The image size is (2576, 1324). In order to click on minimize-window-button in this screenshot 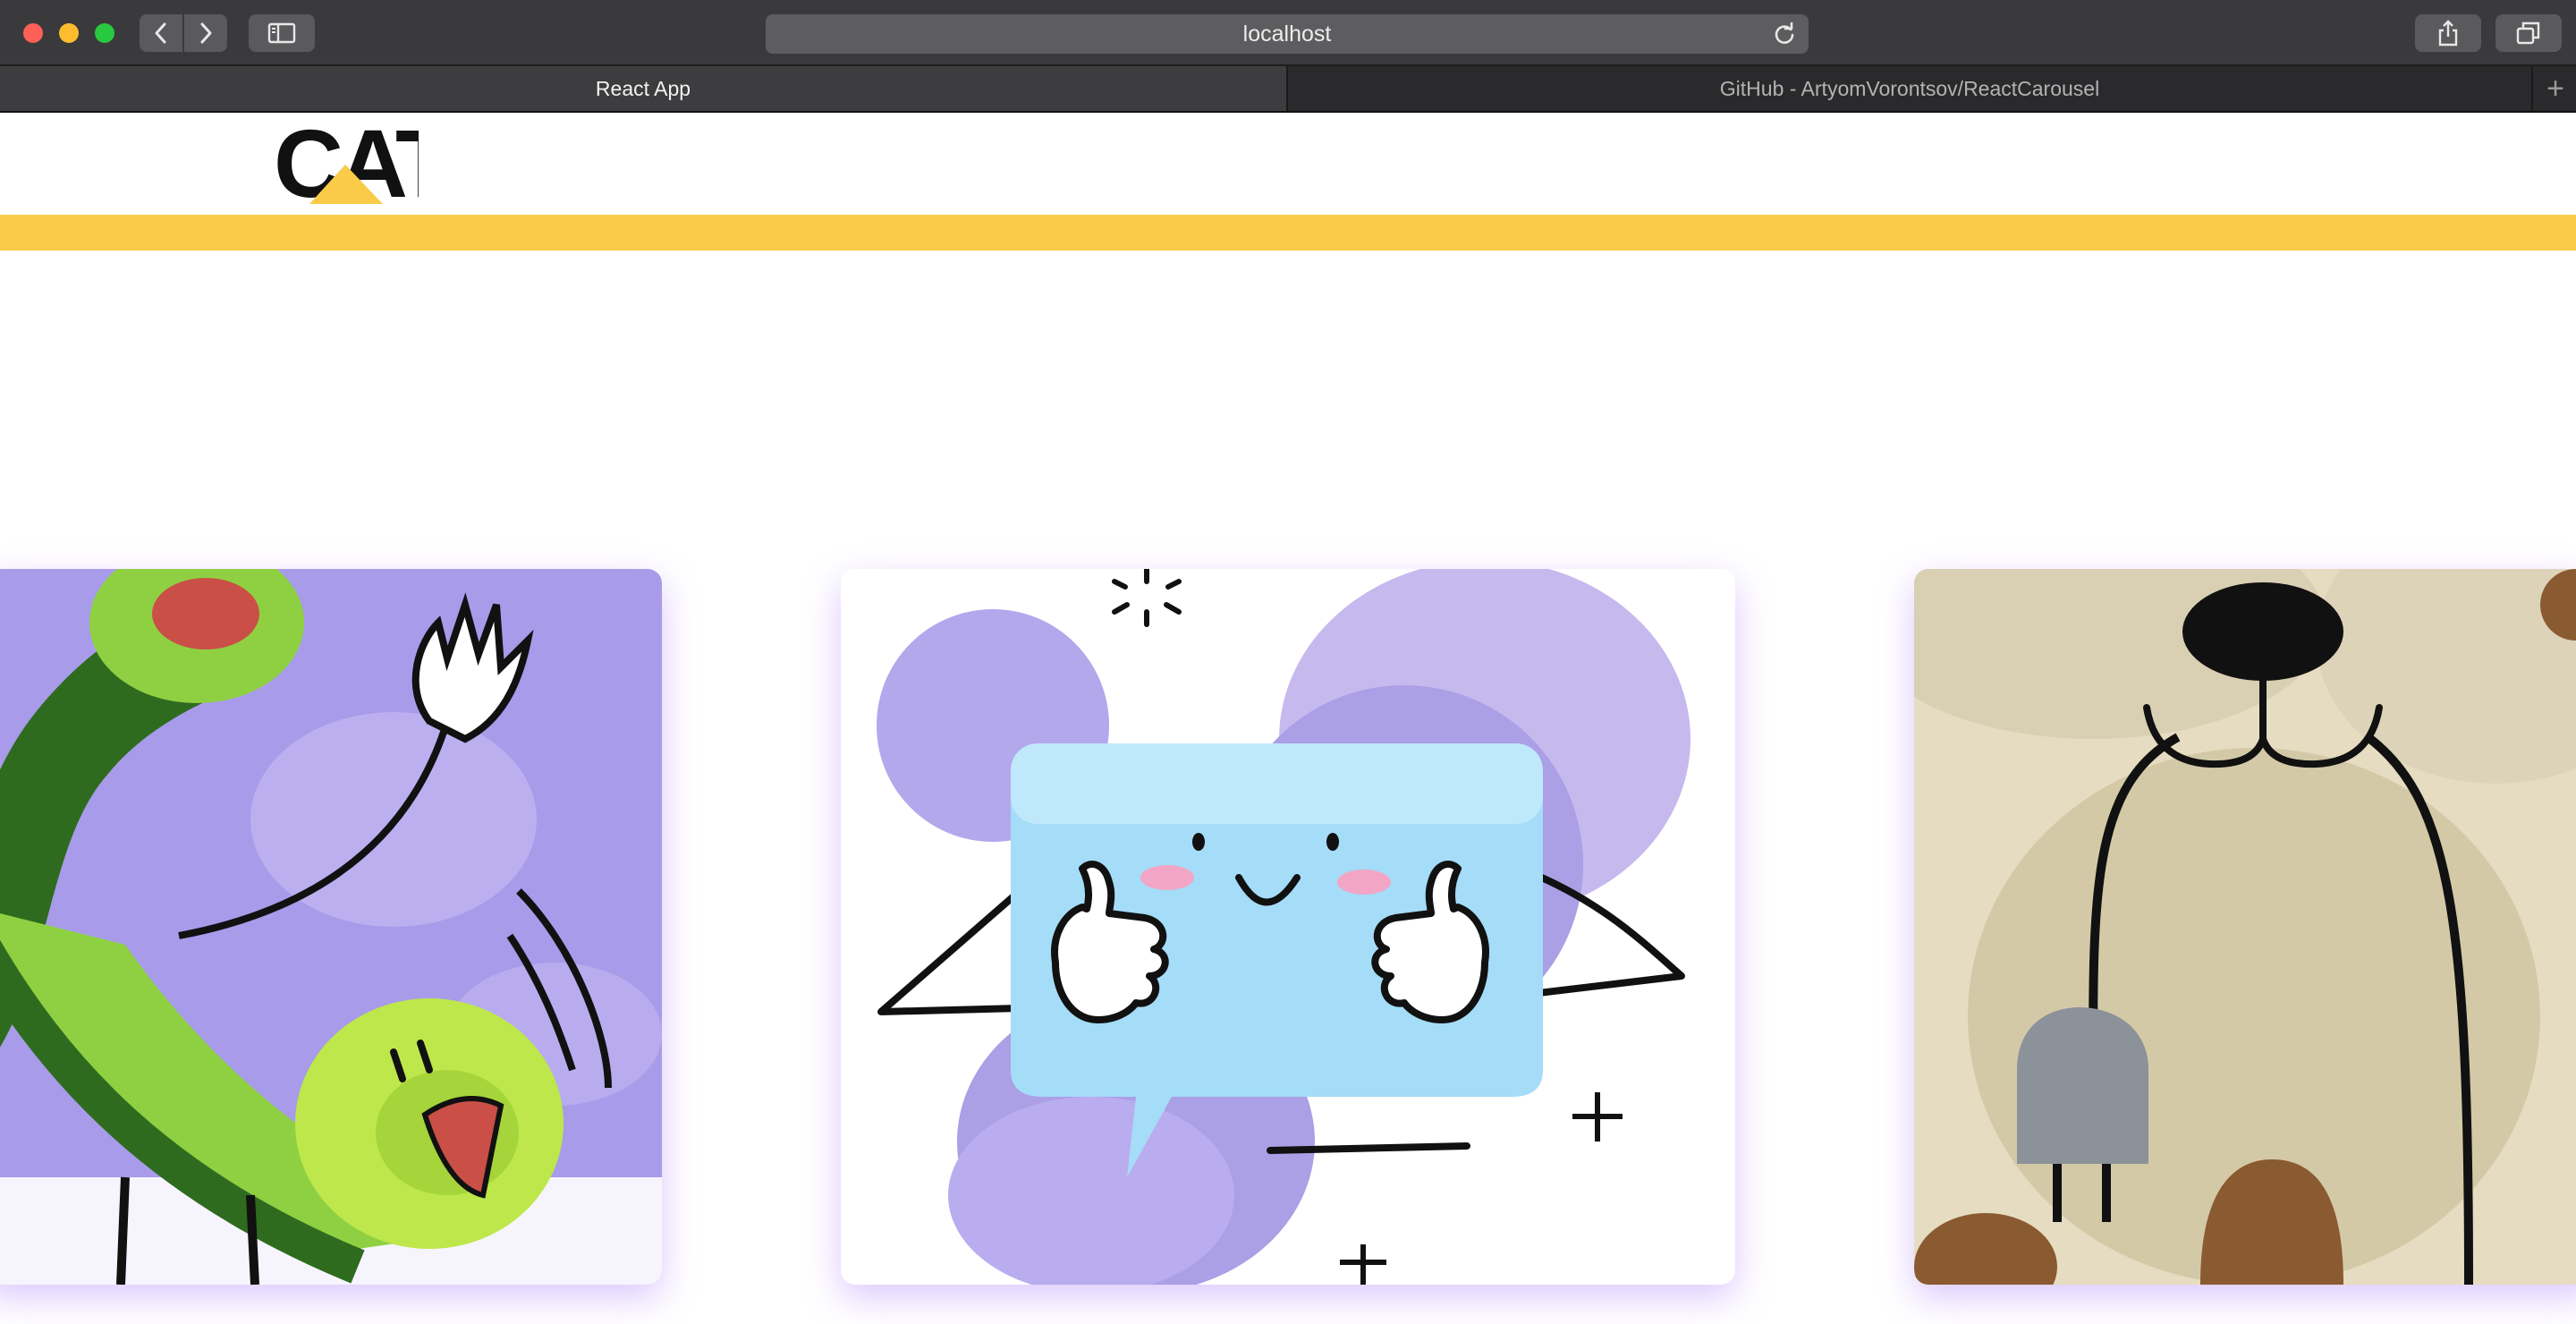, I will do `click(69, 33)`.